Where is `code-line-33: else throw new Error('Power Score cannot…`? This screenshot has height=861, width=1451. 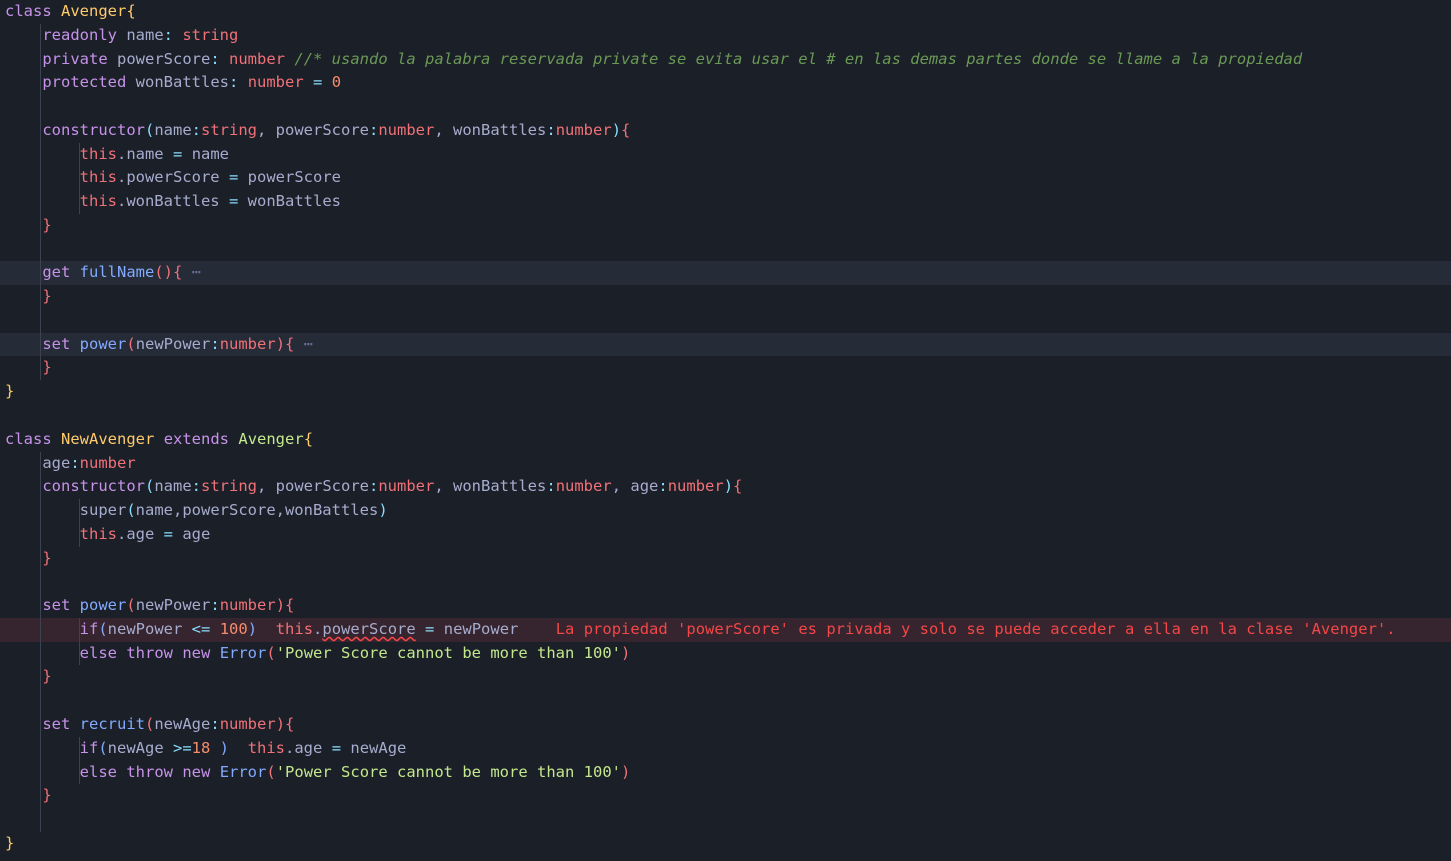 code-line-33: else throw new Error('Power Score cannot… is located at coordinates (725, 772).